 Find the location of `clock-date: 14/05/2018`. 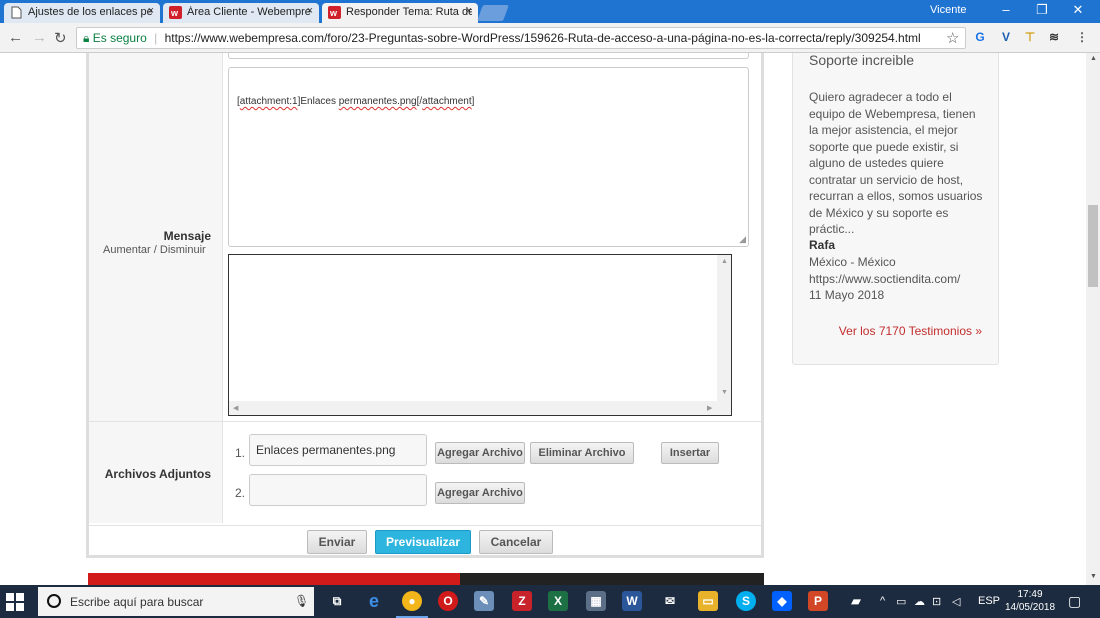

clock-date: 14/05/2018 is located at coordinates (1030, 607).